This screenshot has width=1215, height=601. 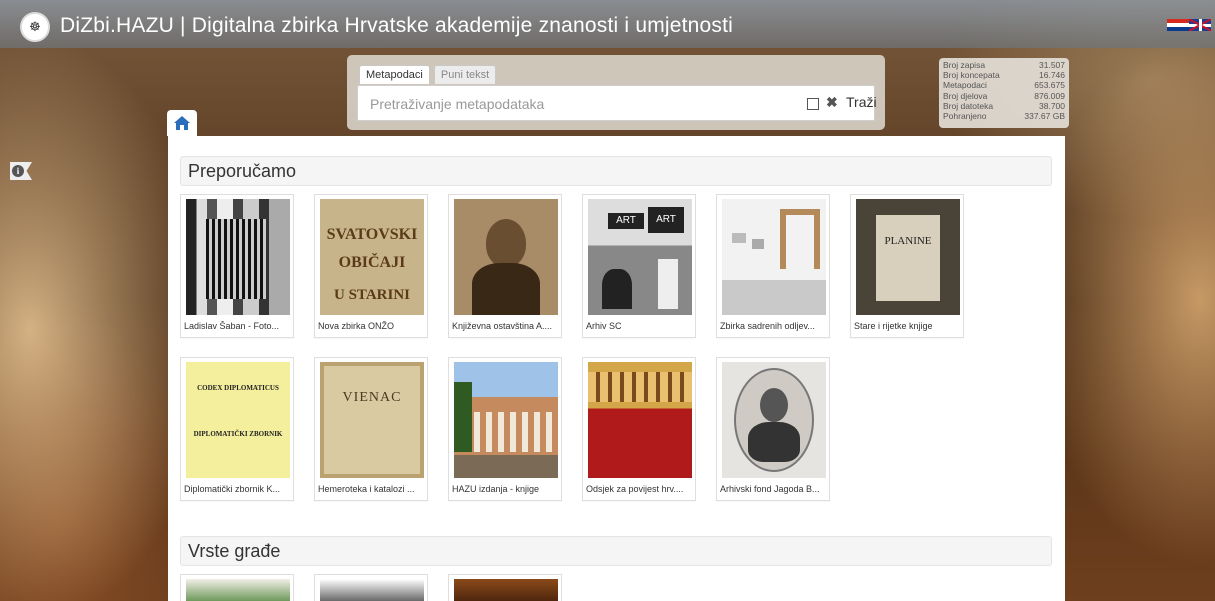 I want to click on close-icon: ✖, so click(x=832, y=102).